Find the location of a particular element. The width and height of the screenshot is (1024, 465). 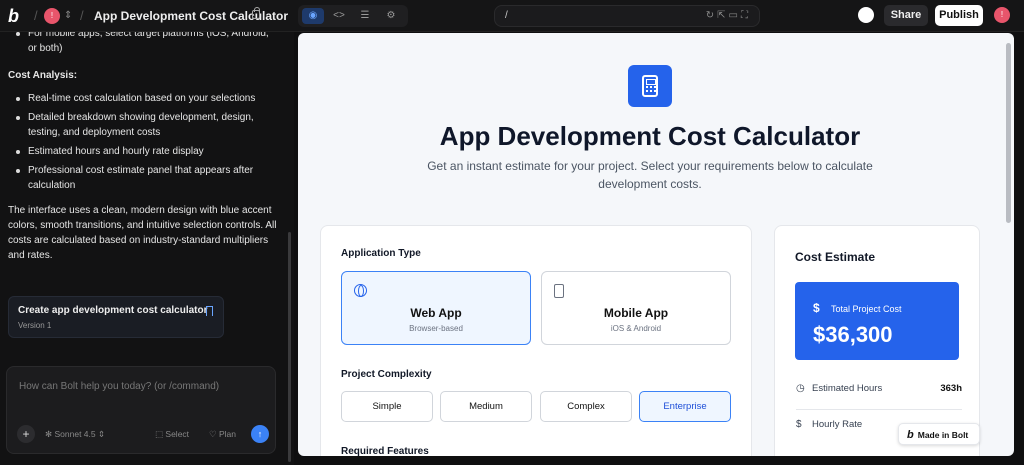

web-app-option: Web App Browser-based is located at coordinates (436, 308).